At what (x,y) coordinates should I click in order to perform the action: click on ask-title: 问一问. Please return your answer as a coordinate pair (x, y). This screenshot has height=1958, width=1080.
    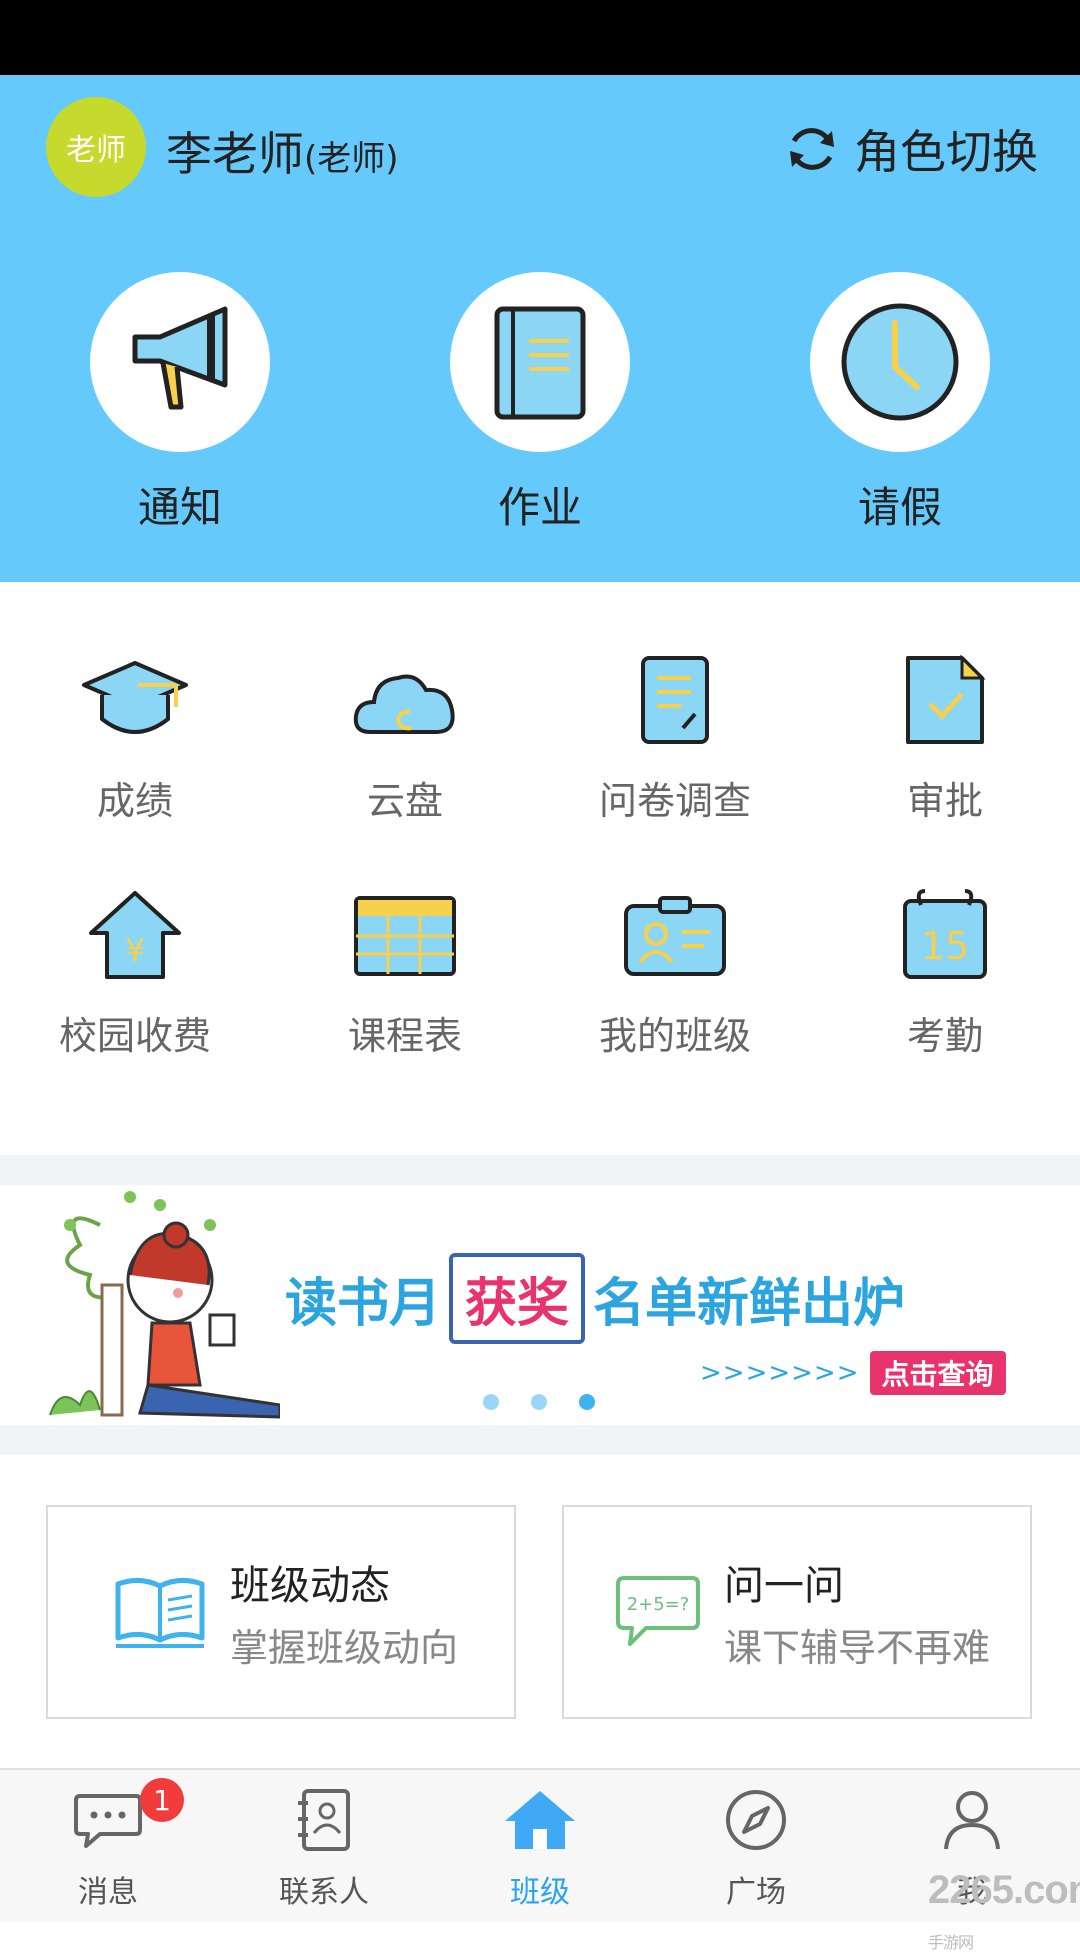
    Looking at the image, I should click on (784, 1585).